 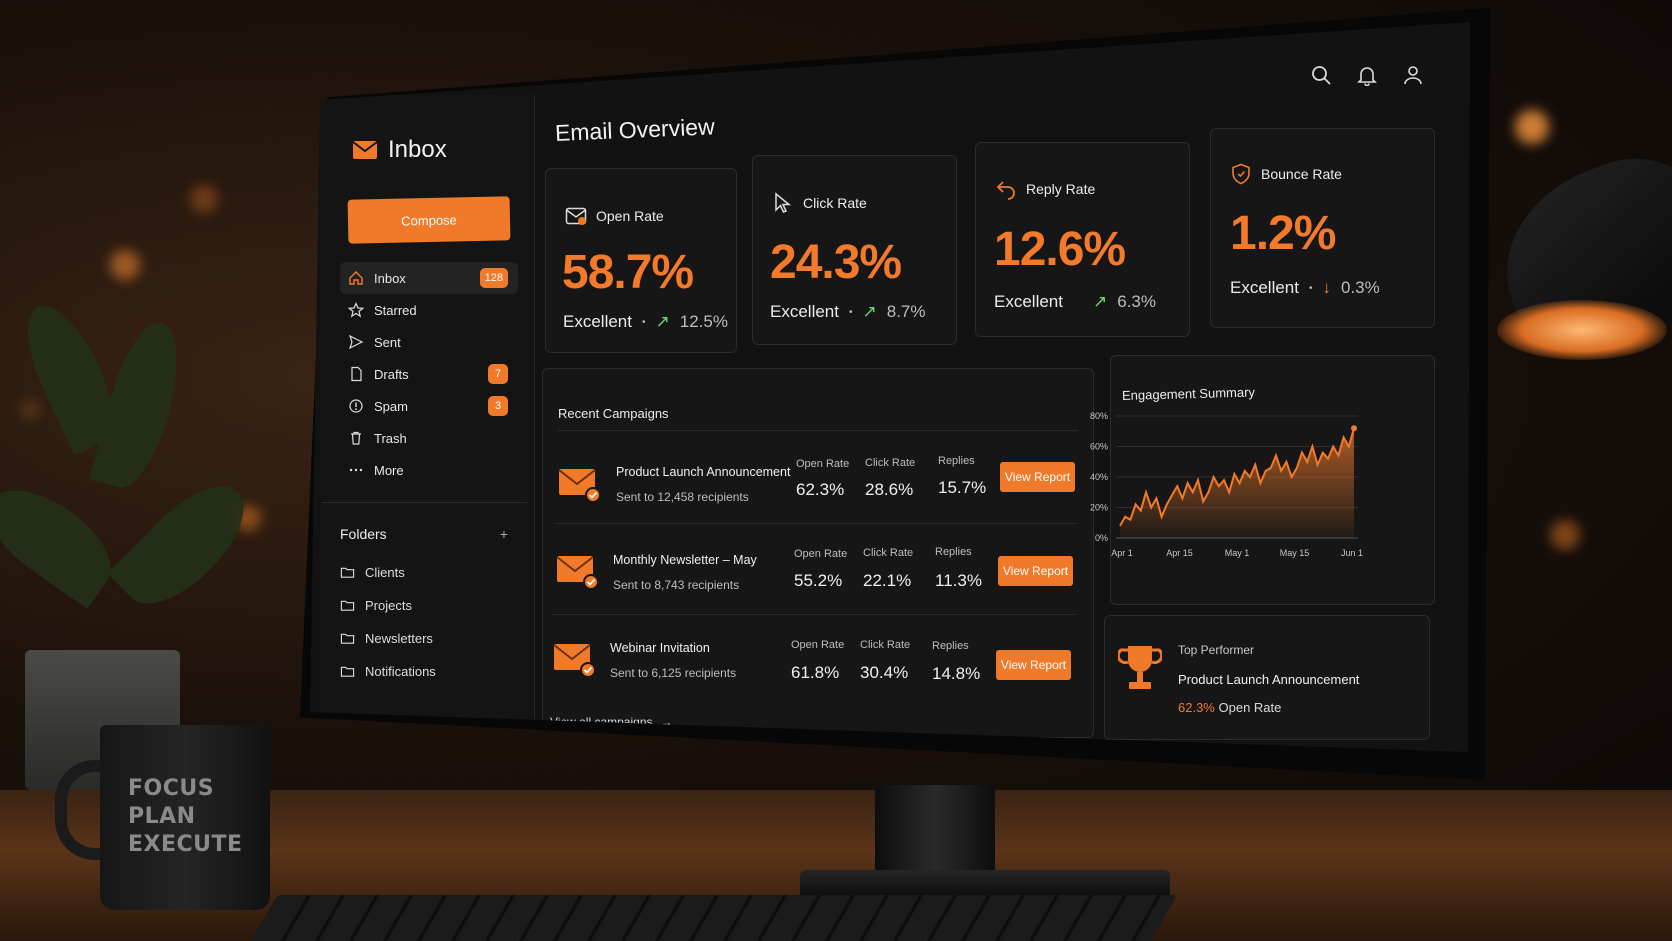 What do you see at coordinates (395, 310) in the screenshot?
I see `sidebar-item-label: Starred` at bounding box center [395, 310].